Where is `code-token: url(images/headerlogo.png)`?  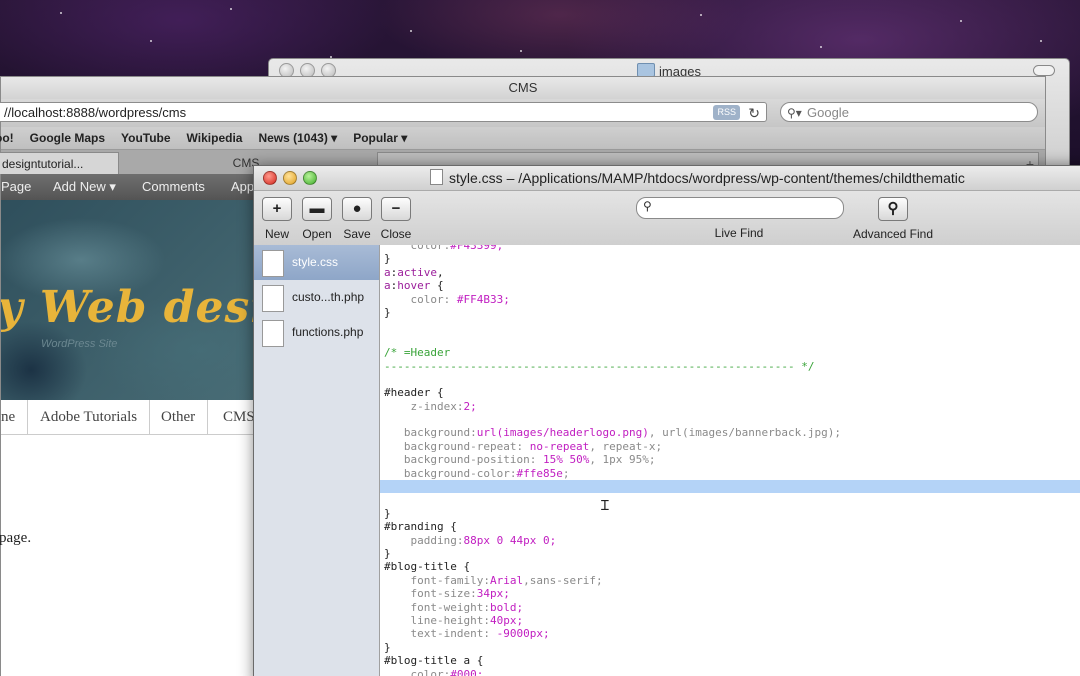 code-token: url(images/headerlogo.png) is located at coordinates (562, 433).